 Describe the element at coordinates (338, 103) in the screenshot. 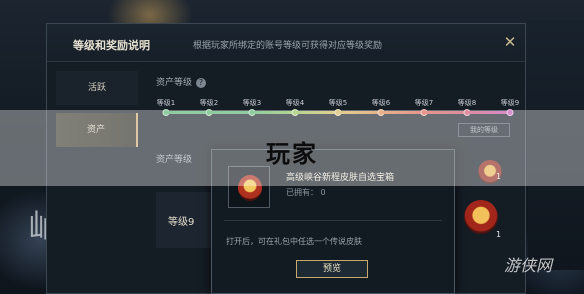

I see `level-tick-label: 等级5` at that location.